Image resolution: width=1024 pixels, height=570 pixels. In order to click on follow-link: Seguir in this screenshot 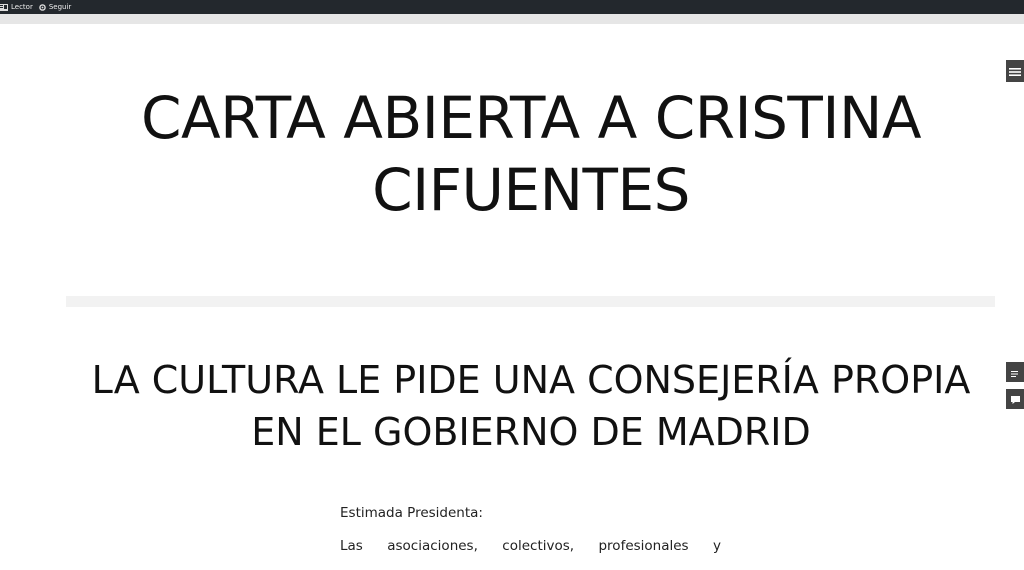, I will do `click(55, 7)`.